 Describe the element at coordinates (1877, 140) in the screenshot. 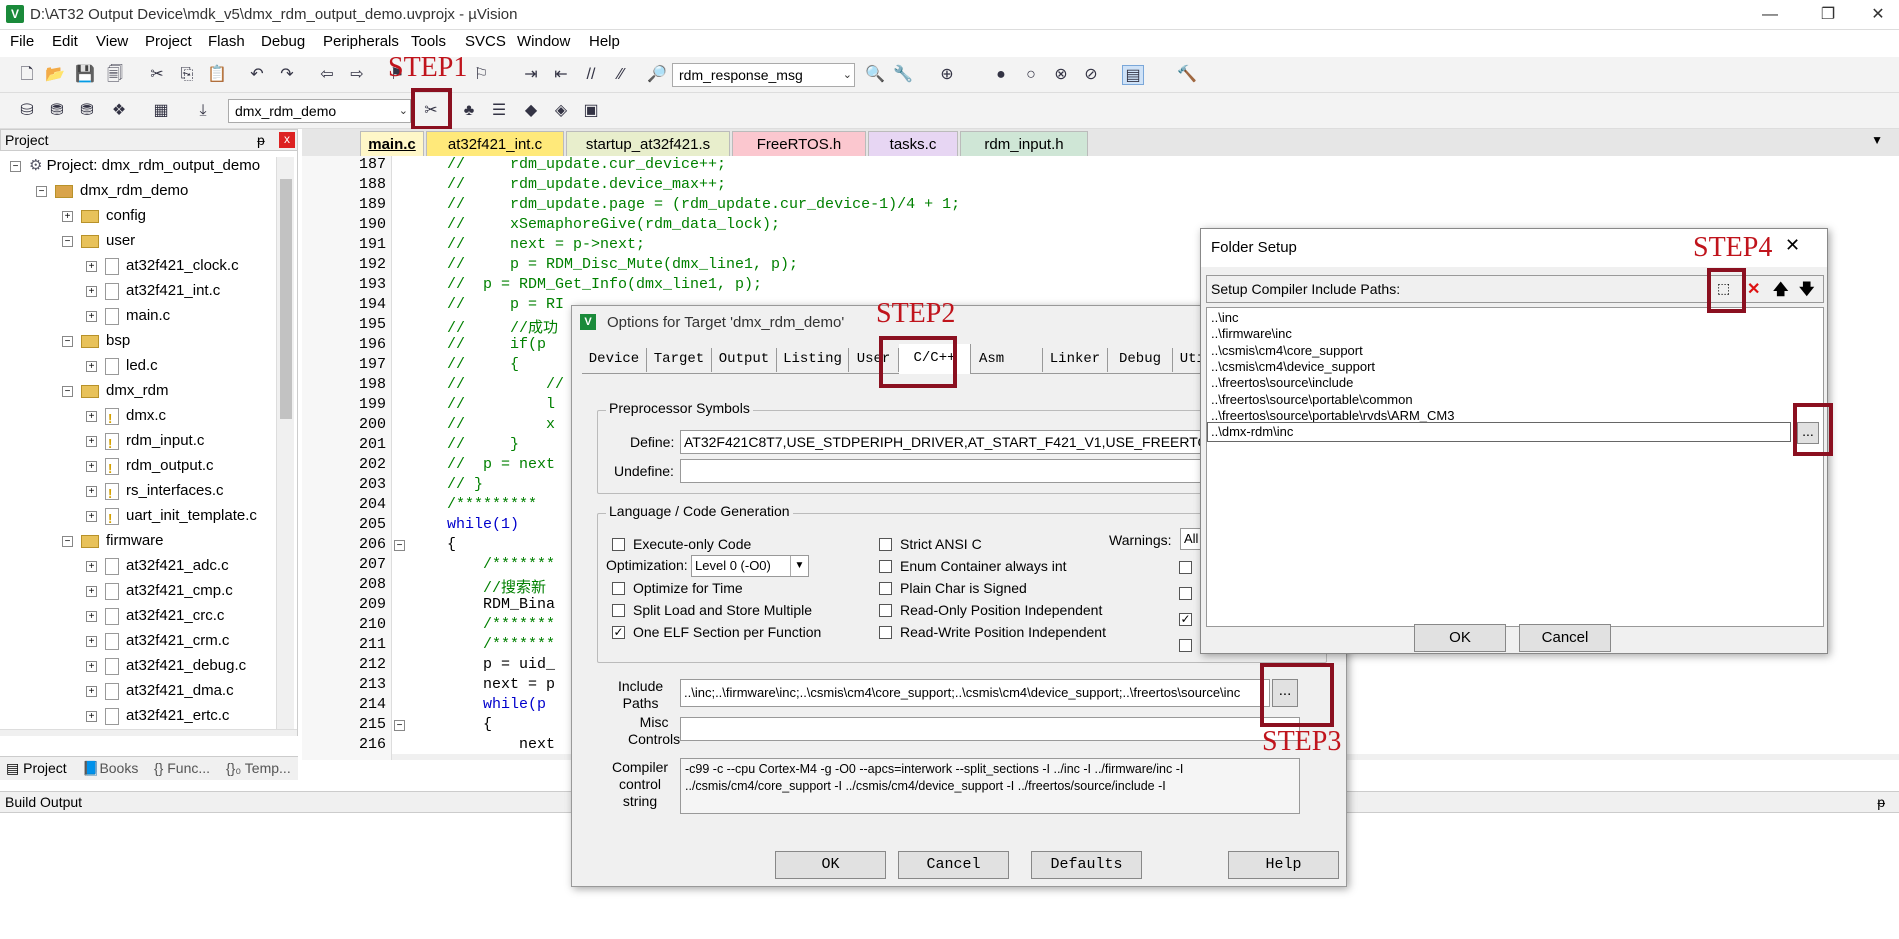

I see `tabs-dropdown-icon: ▼` at that location.